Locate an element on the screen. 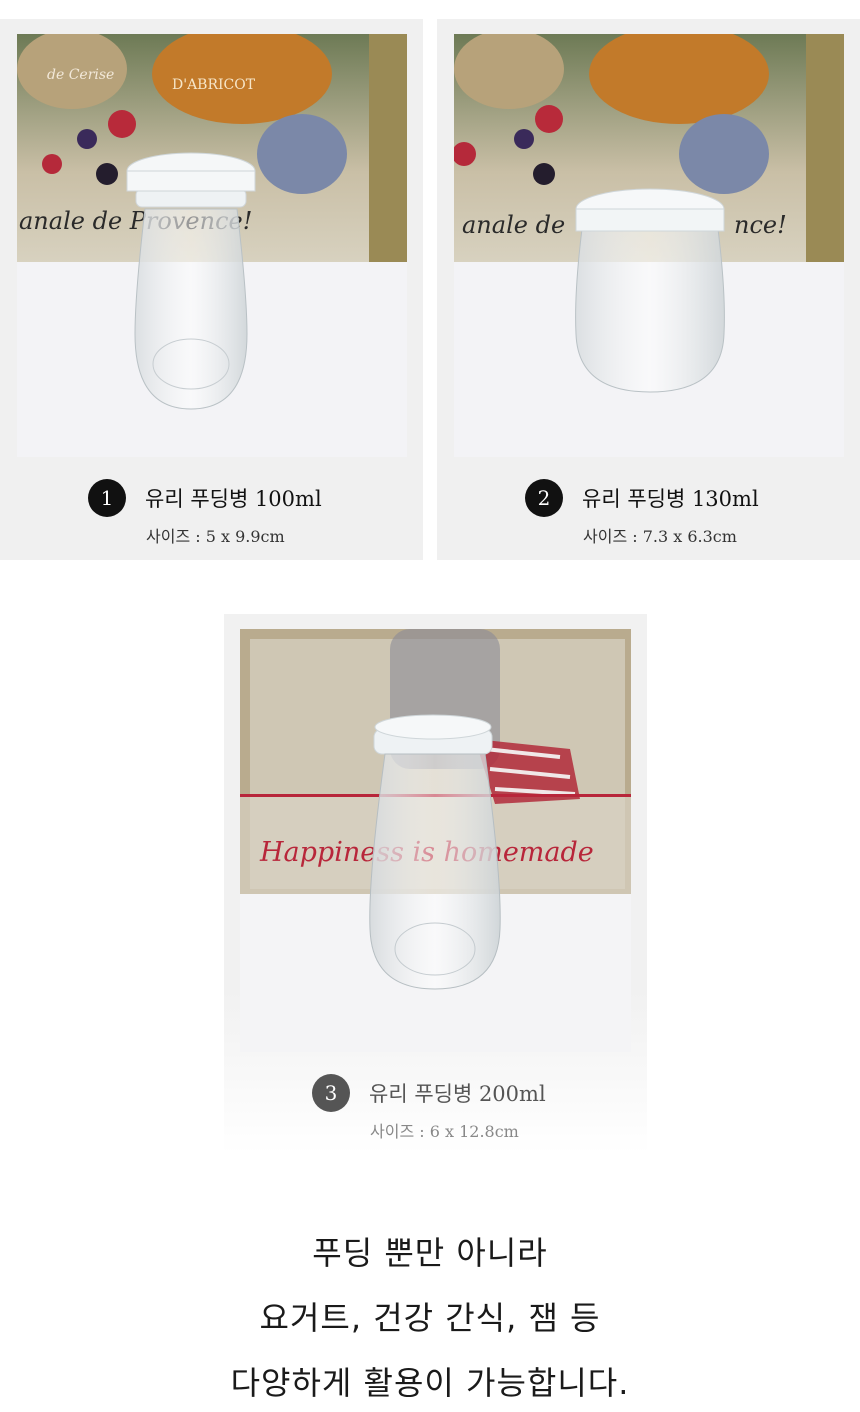 The width and height of the screenshot is (860, 1412). headline-line-3: 다양하게 활용이 가능합니다. is located at coordinates (430, 1383).